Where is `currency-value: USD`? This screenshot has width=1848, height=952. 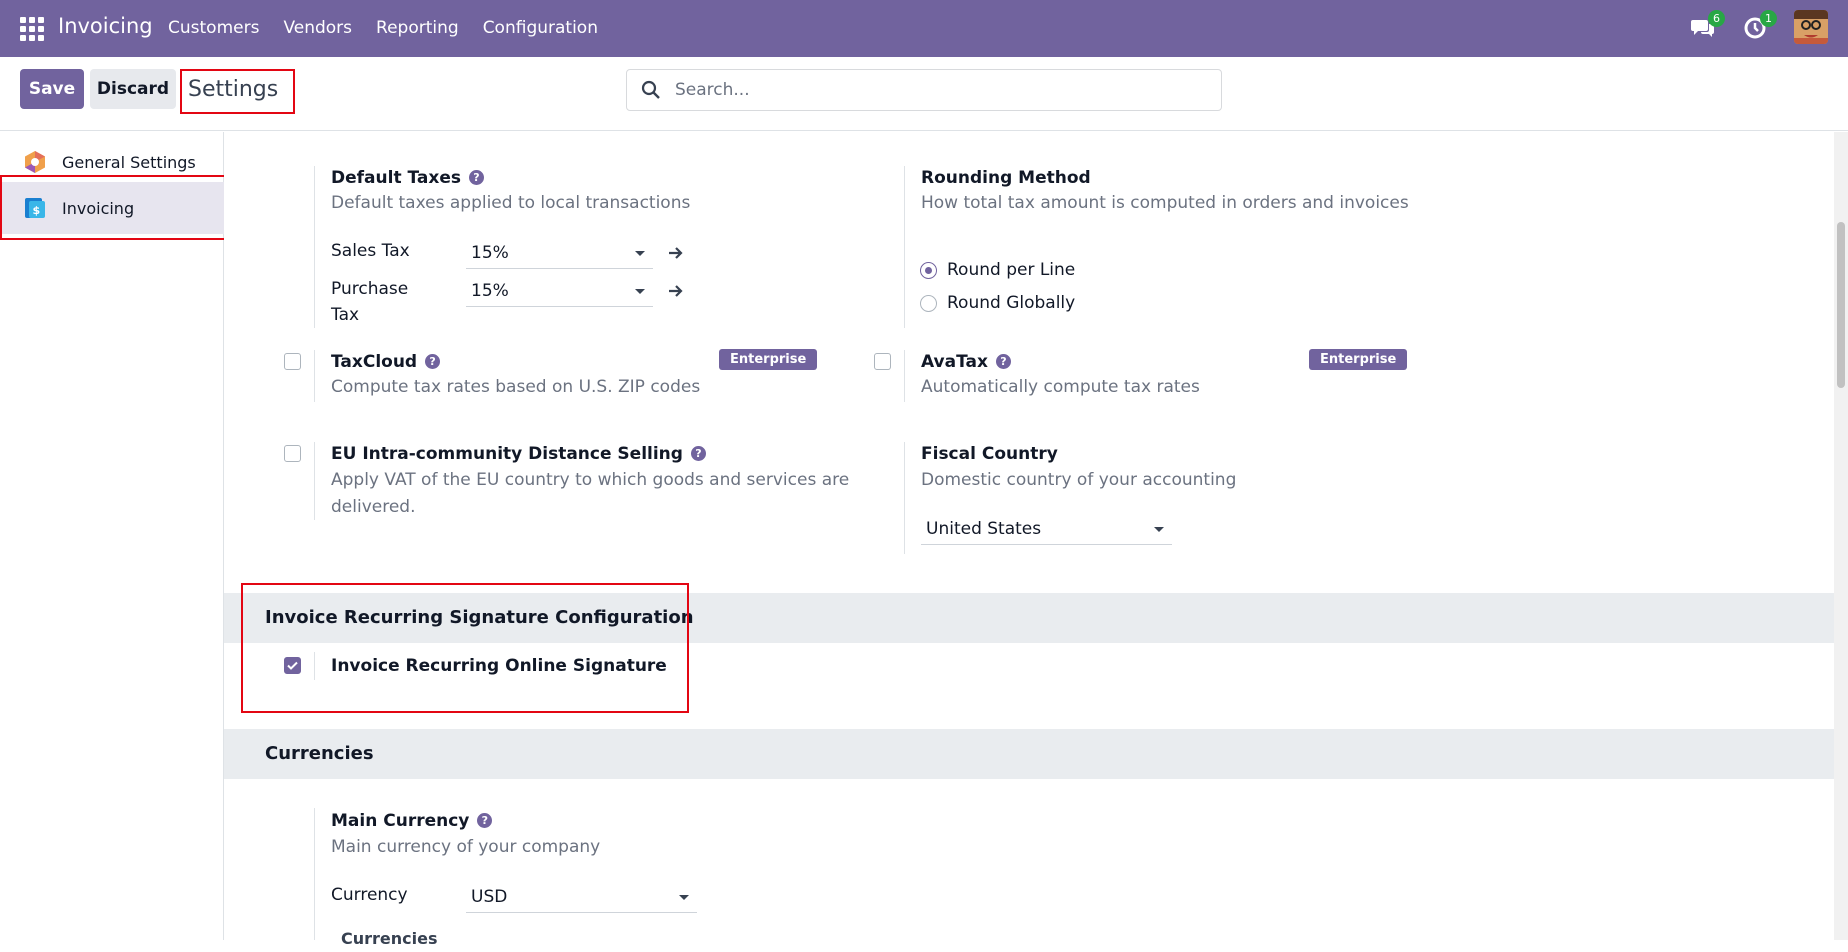
currency-value: USD is located at coordinates (489, 897).